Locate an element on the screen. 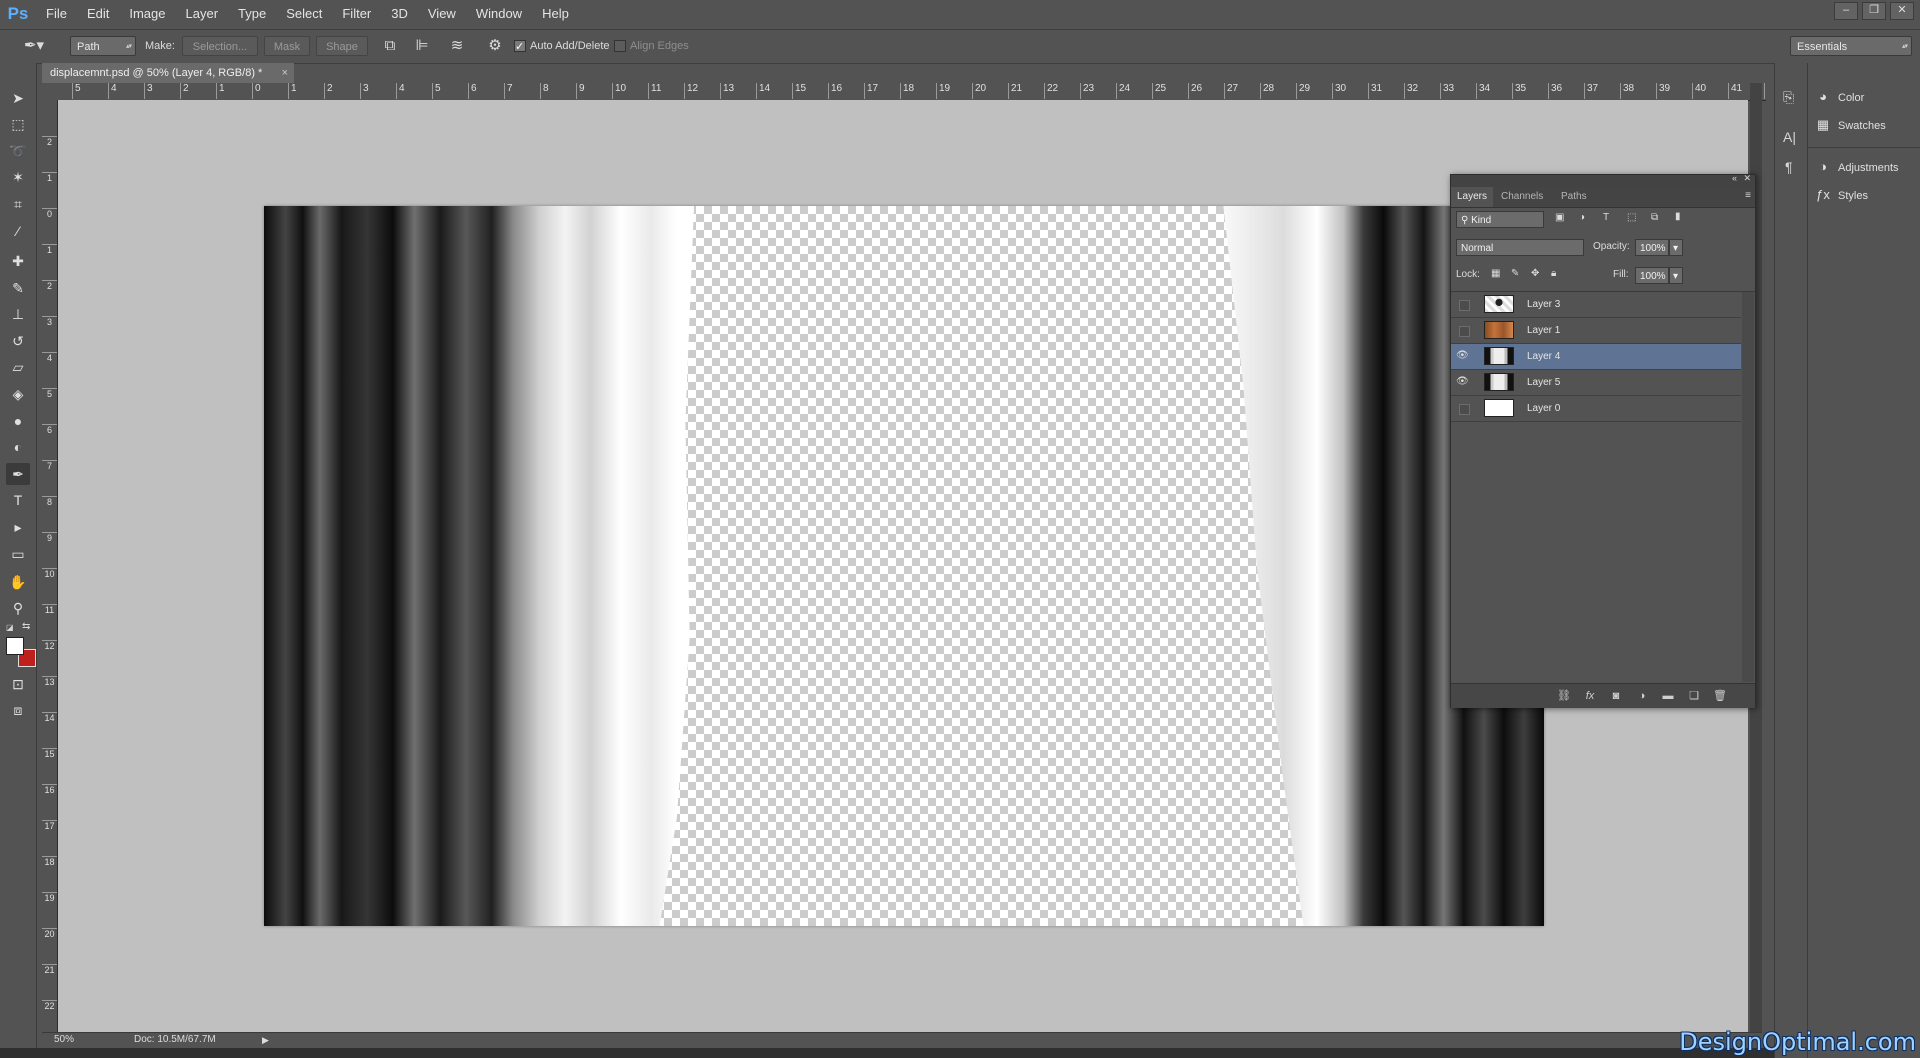 The height and width of the screenshot is (1058, 1920). shape-button: Shape is located at coordinates (342, 46).